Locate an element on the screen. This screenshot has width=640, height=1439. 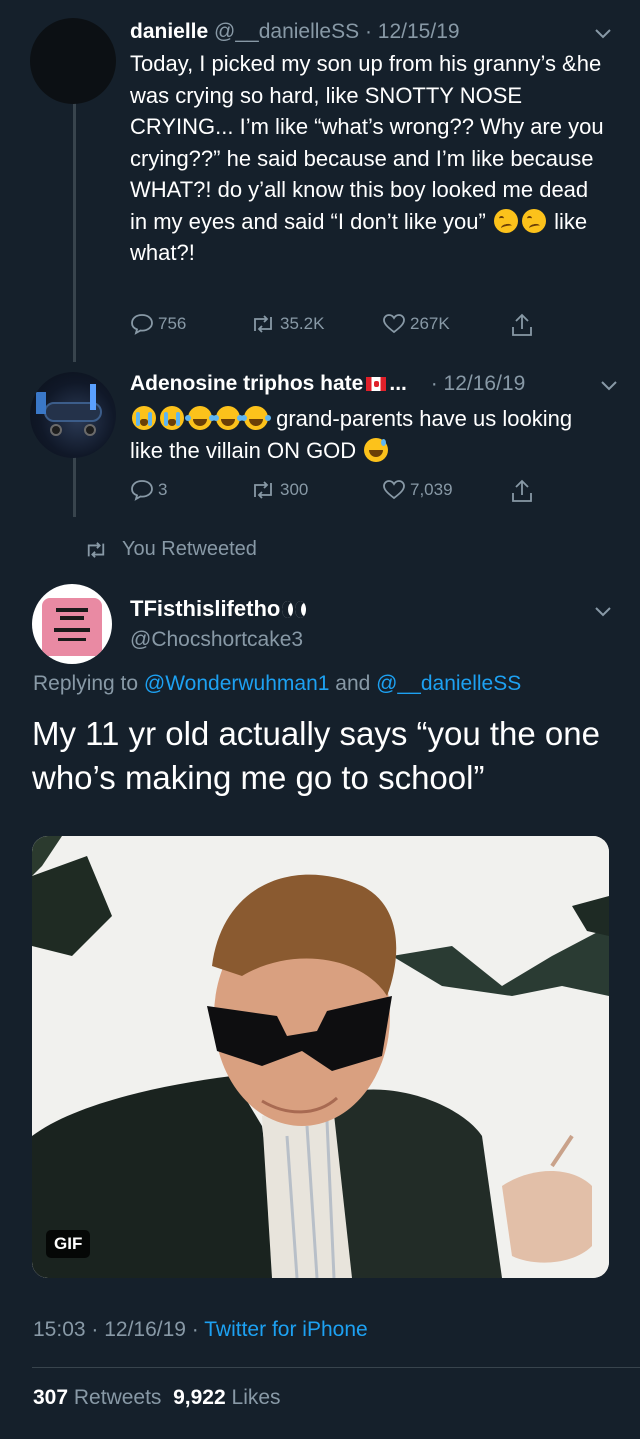
like-stat: 9,922 Likes is located at coordinates (226, 1397).